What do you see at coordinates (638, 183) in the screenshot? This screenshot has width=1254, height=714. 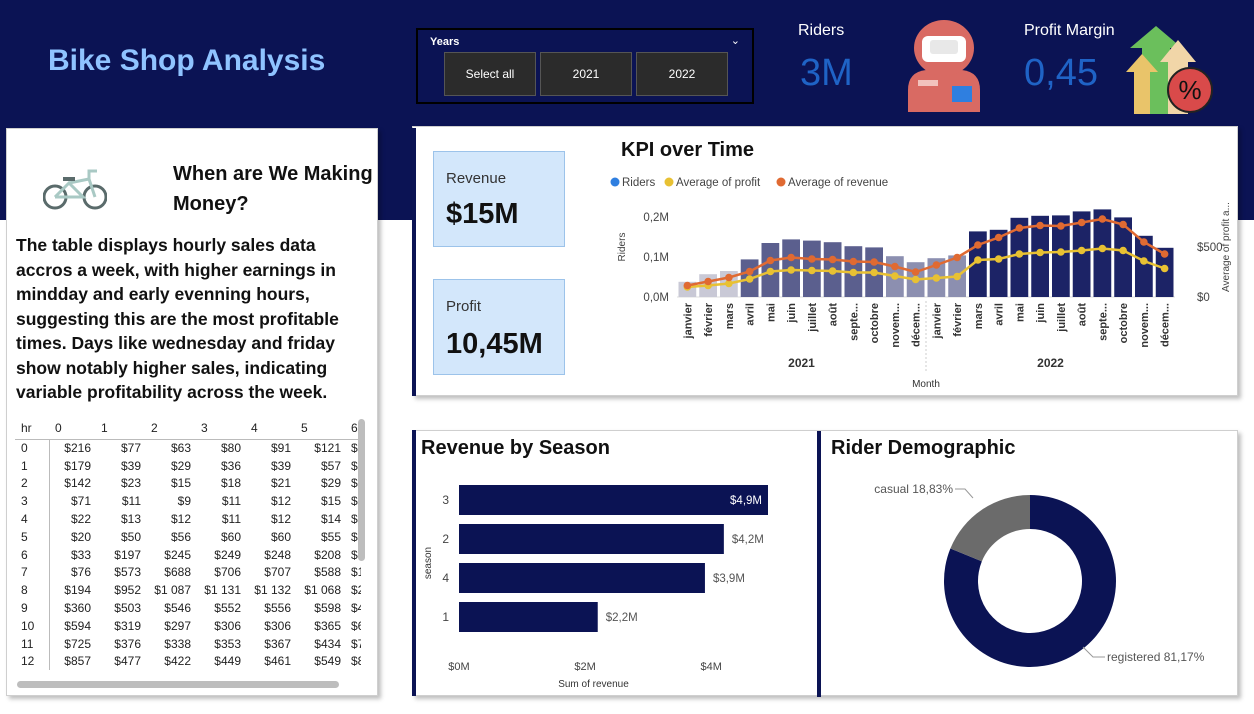 I see `legend-label: Riders` at bounding box center [638, 183].